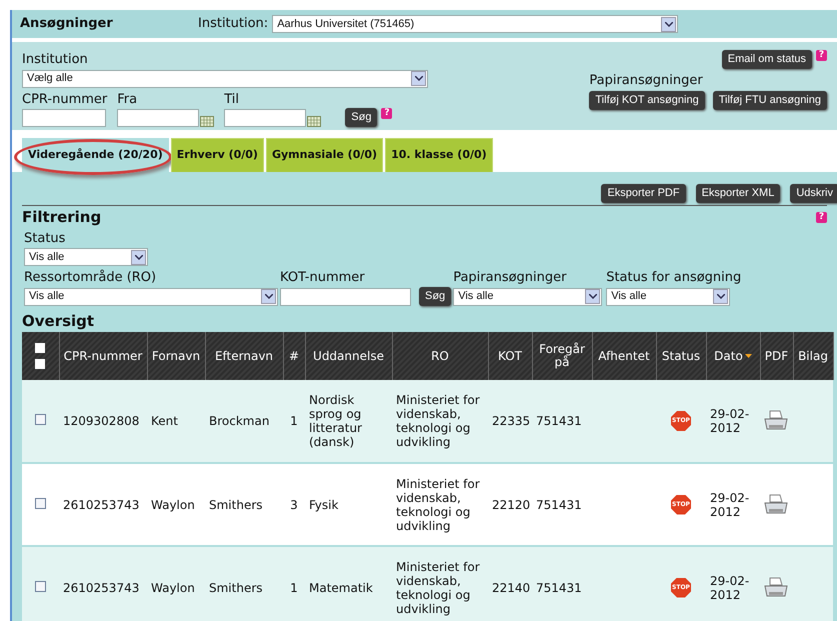 The width and height of the screenshot is (837, 621). I want to click on status-dropdown: Vis alle, so click(86, 257).